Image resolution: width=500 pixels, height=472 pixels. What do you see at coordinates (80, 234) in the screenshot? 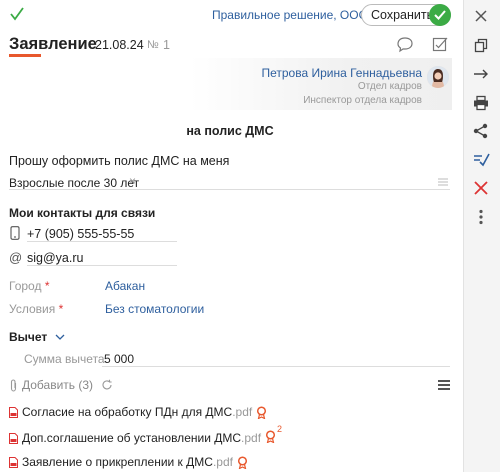
I see `phone-field: +7 (905) 555-55-55` at bounding box center [80, 234].